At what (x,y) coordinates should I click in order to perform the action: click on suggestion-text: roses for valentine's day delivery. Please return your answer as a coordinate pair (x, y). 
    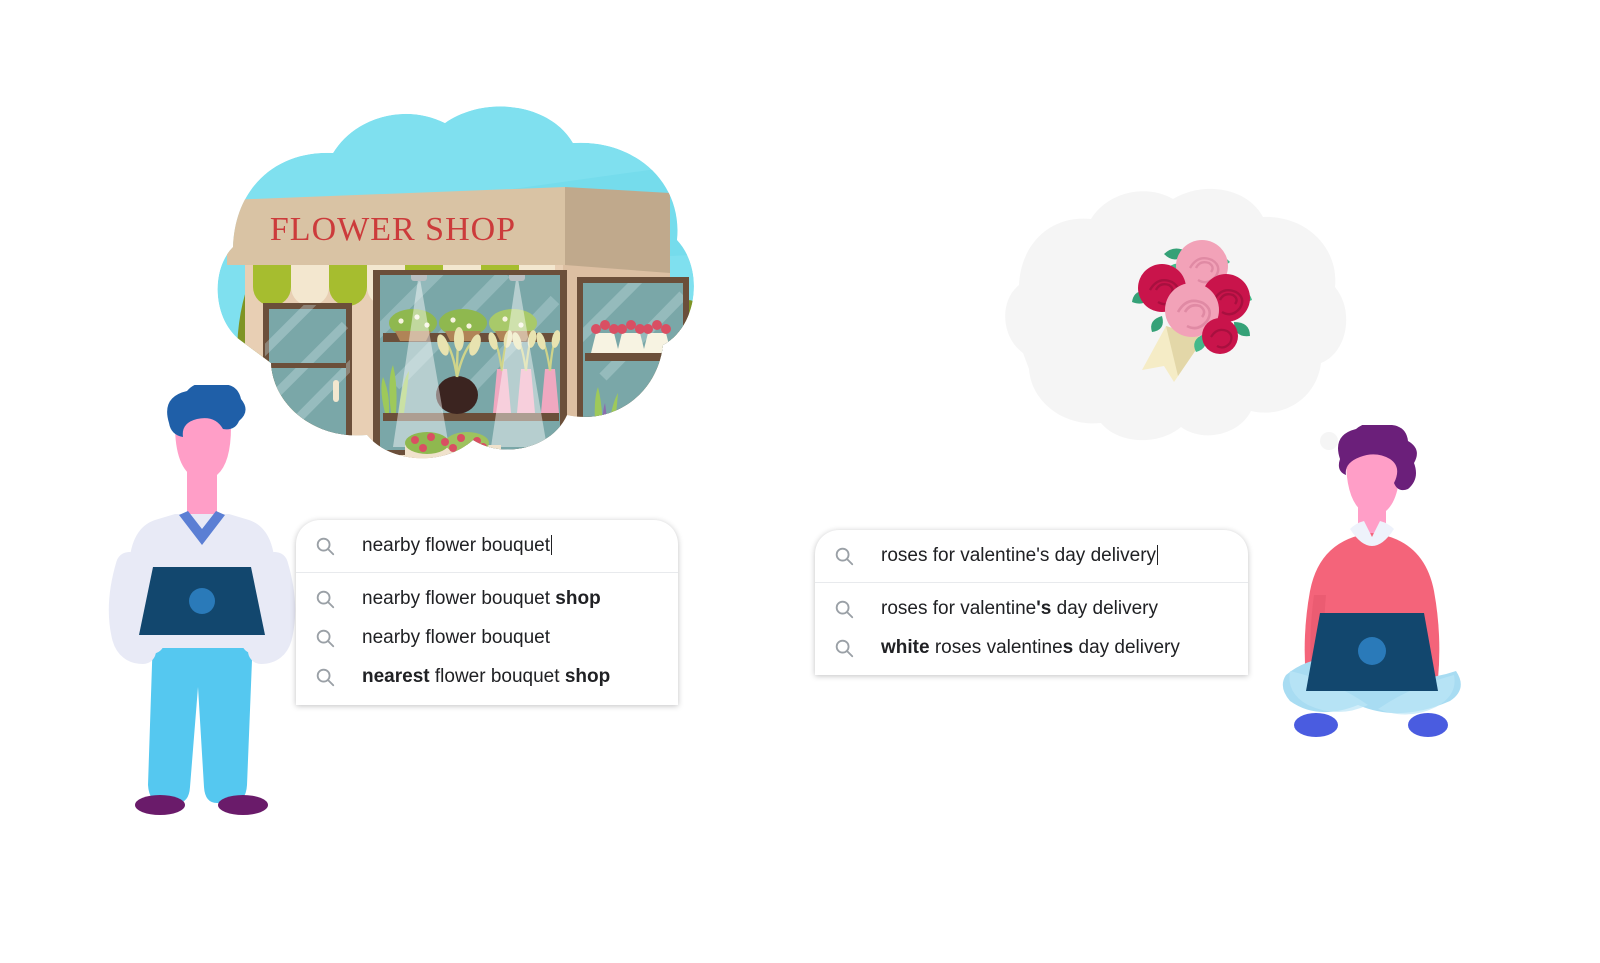
    Looking at the image, I should click on (1020, 608).